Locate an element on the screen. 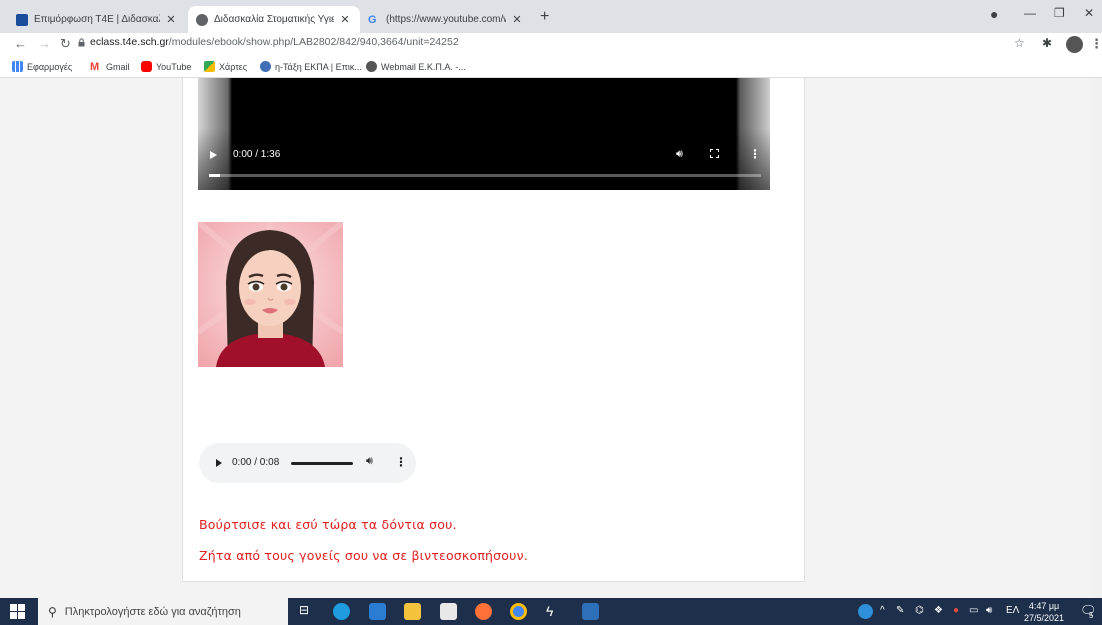  taskbar-clock: 4:47 μμ 27/5/2021 is located at coordinates (1044, 612).